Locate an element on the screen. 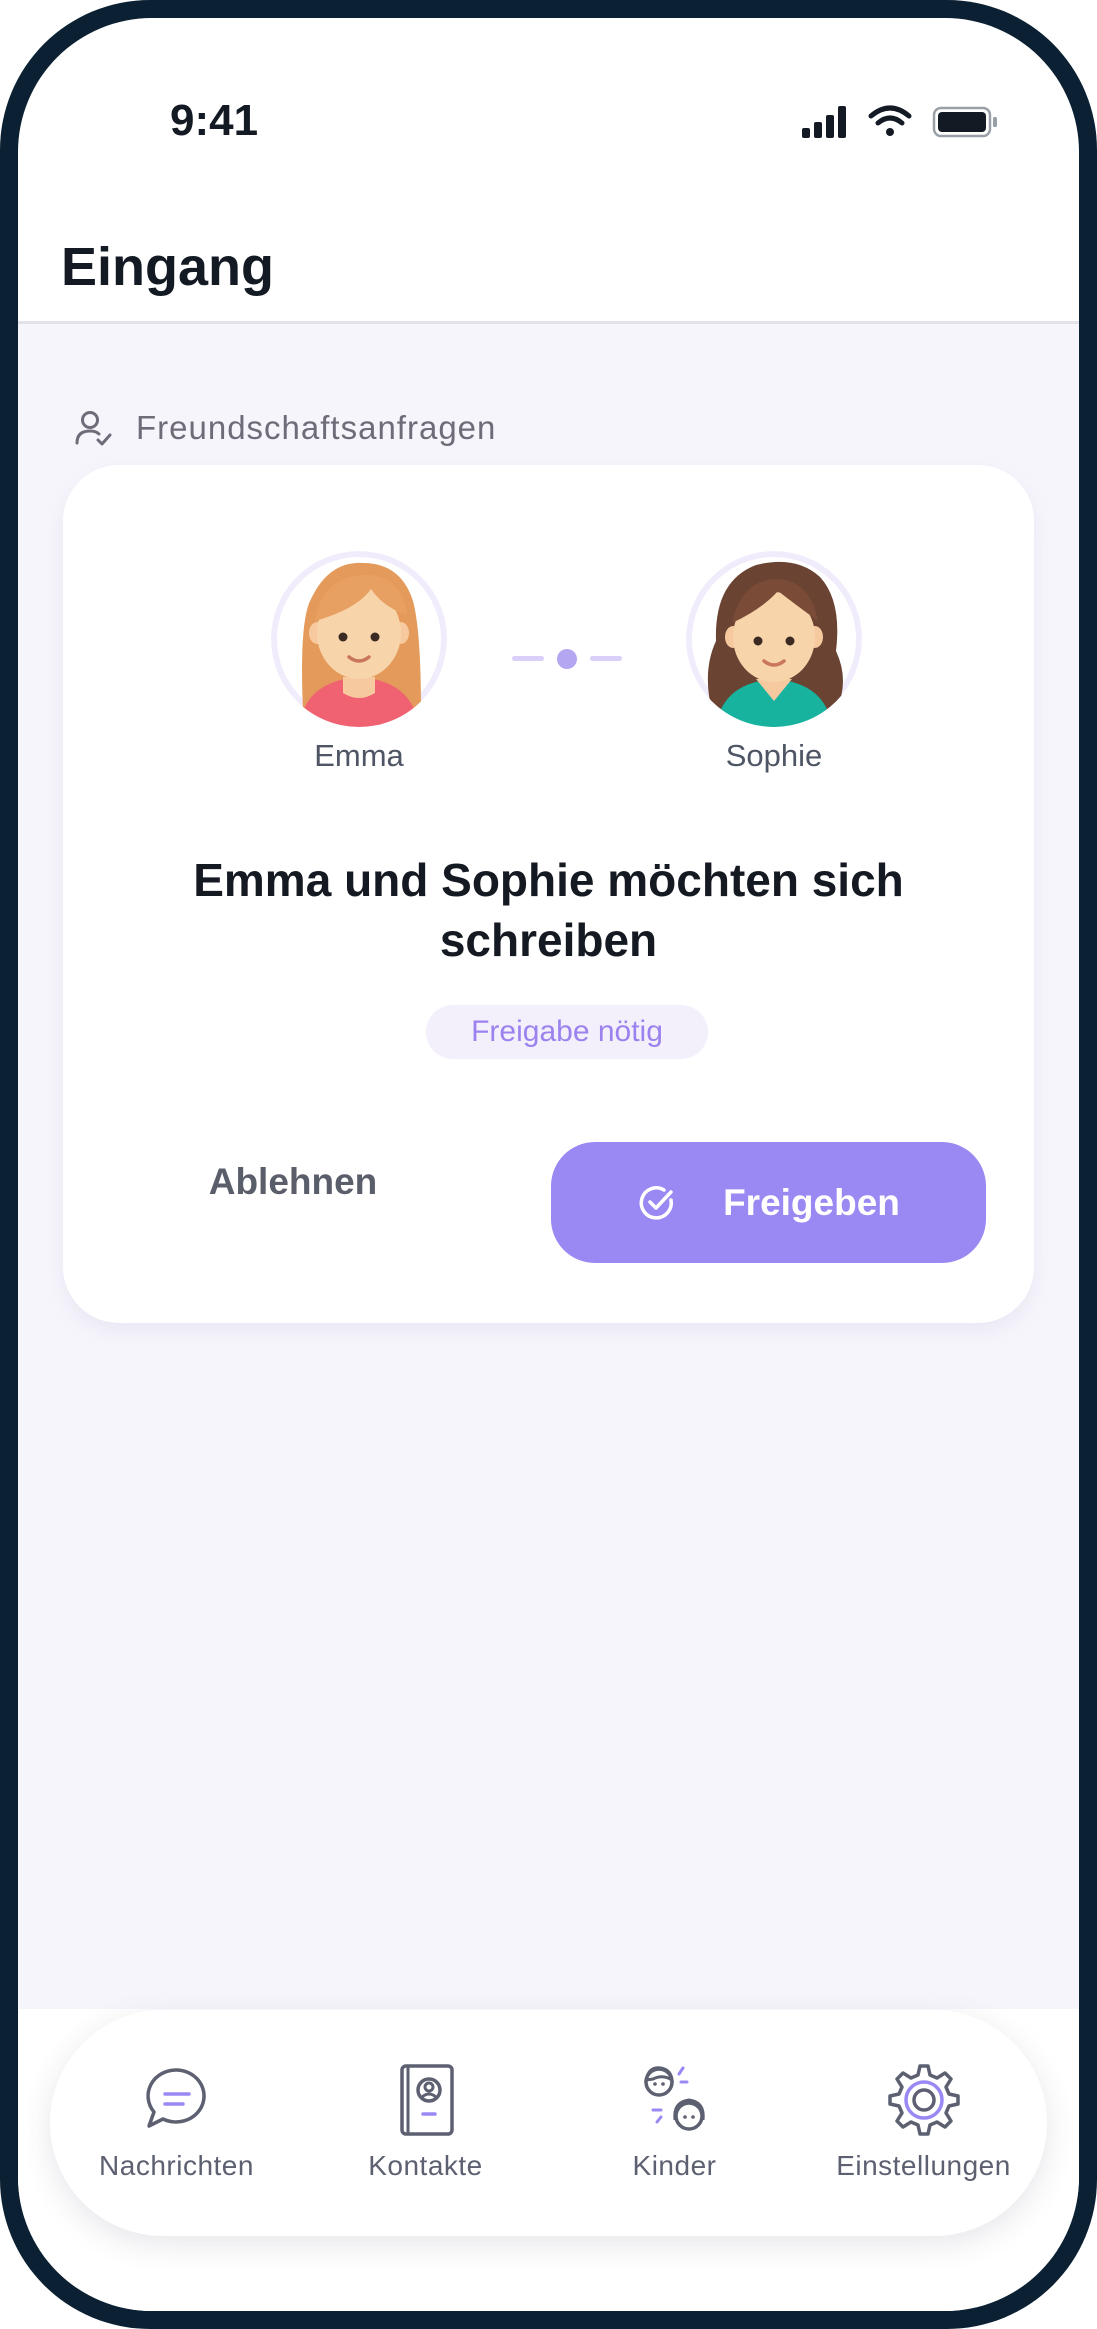 The width and height of the screenshot is (1097, 2329). tab-label: Nachrichten is located at coordinates (176, 2165).